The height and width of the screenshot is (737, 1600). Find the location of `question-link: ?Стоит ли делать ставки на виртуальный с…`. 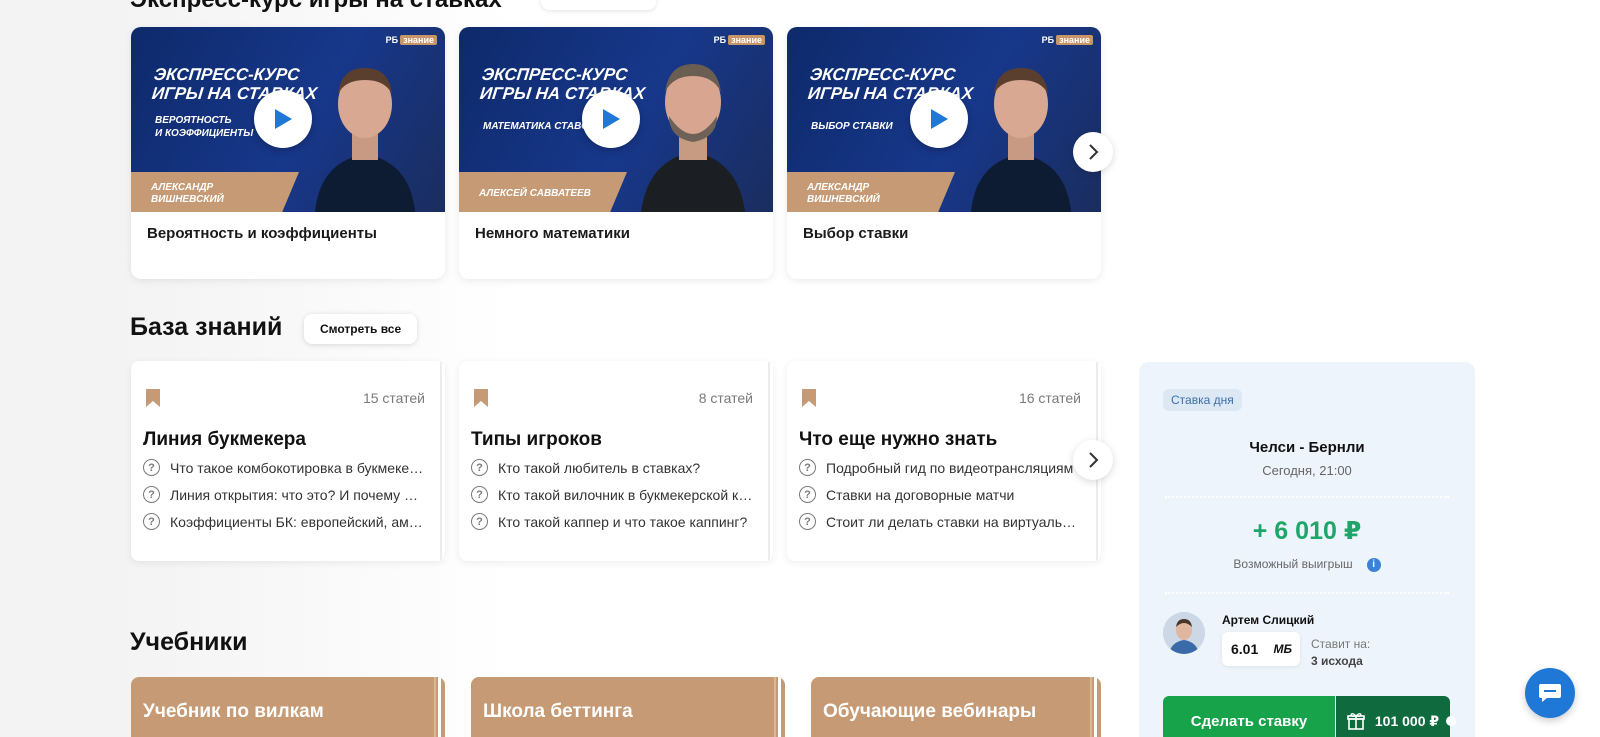

question-link: ?Стоит ли делать ставки на виртуальный с… is located at coordinates (940, 521).